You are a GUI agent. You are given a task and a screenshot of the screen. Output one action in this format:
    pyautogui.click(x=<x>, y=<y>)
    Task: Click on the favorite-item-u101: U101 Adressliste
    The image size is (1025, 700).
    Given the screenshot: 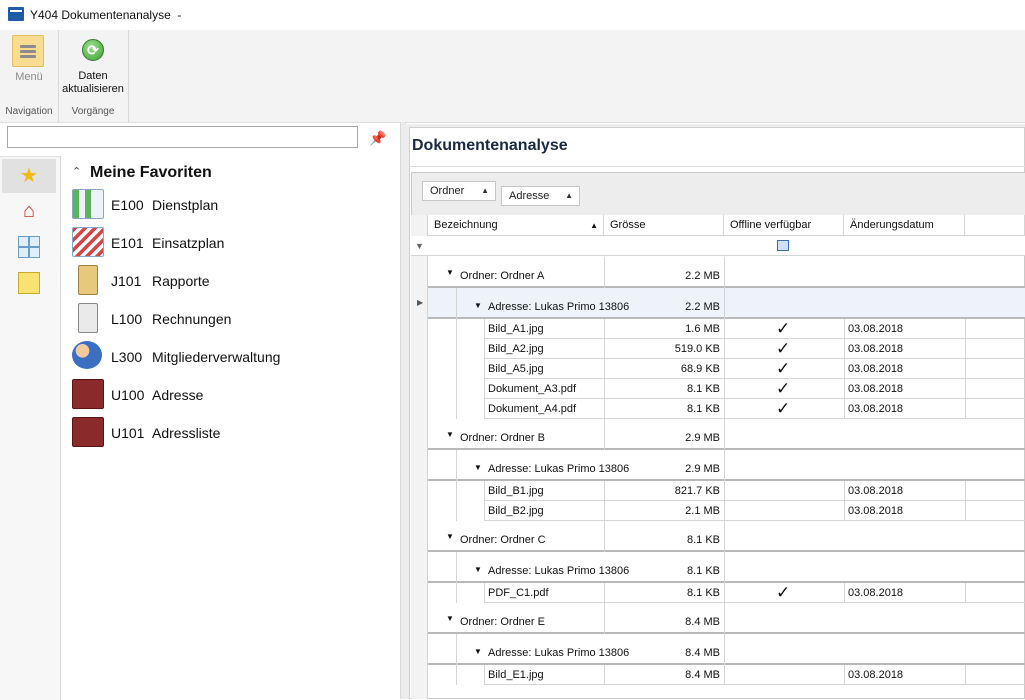 What is the action you would take?
    pyautogui.click(x=232, y=433)
    